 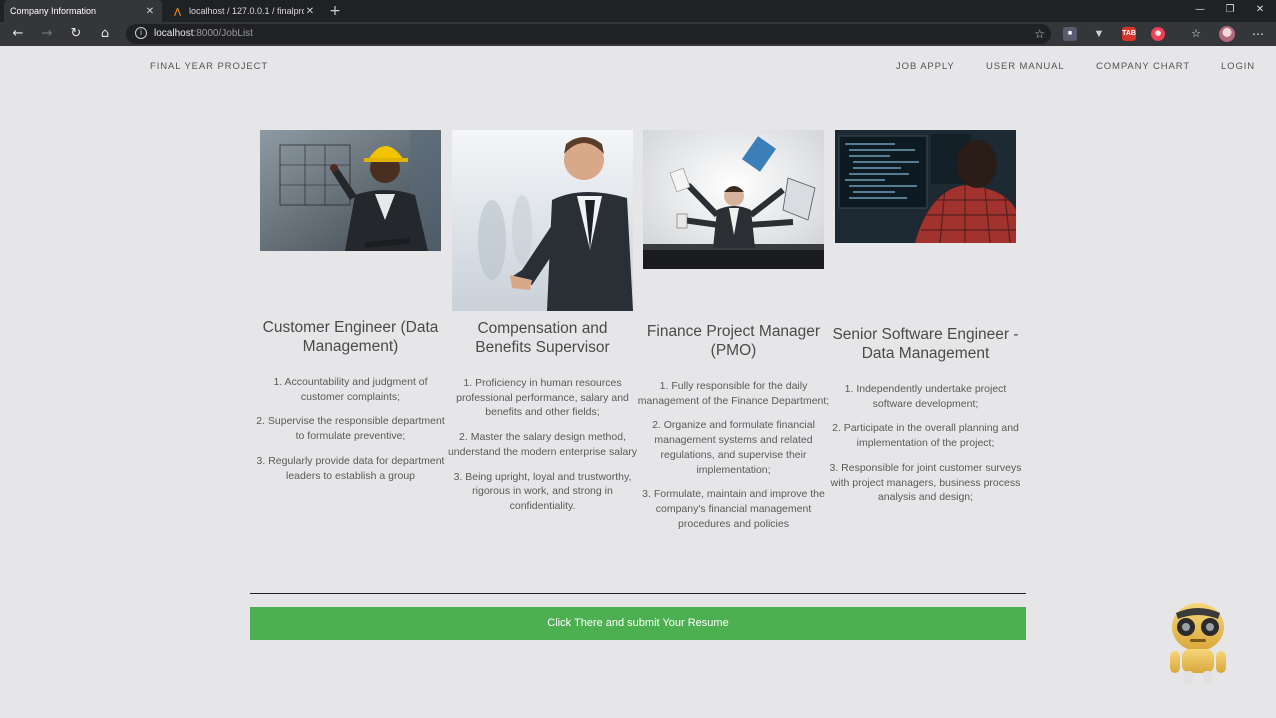 I want to click on extension-icon: ■, so click(x=1070, y=34).